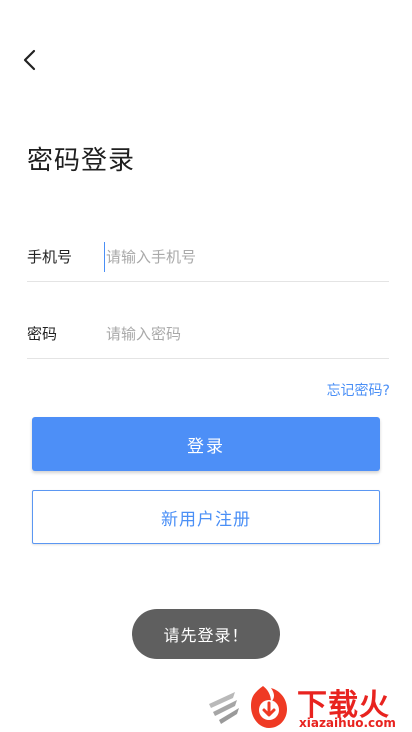  What do you see at coordinates (247, 333) in the screenshot?
I see `password-input` at bounding box center [247, 333].